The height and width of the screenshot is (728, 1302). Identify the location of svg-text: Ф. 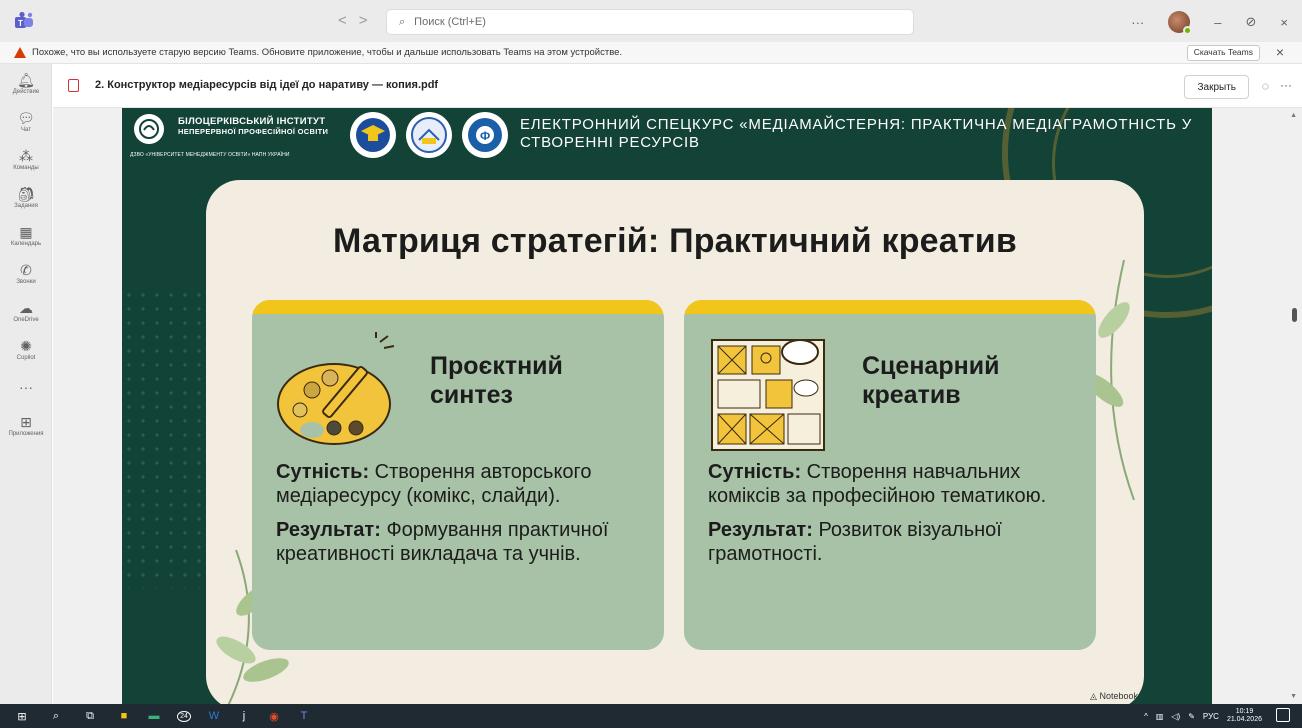
(485, 136).